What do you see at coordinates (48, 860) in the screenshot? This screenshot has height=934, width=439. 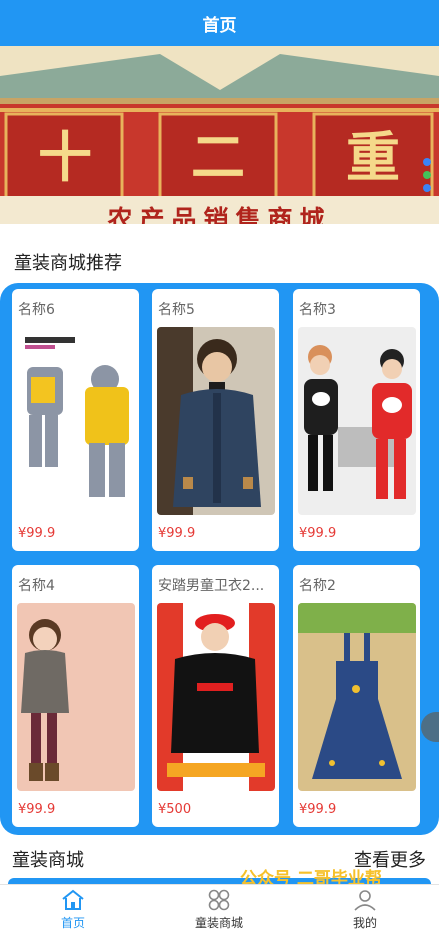 I see `section-title: 童装商城` at bounding box center [48, 860].